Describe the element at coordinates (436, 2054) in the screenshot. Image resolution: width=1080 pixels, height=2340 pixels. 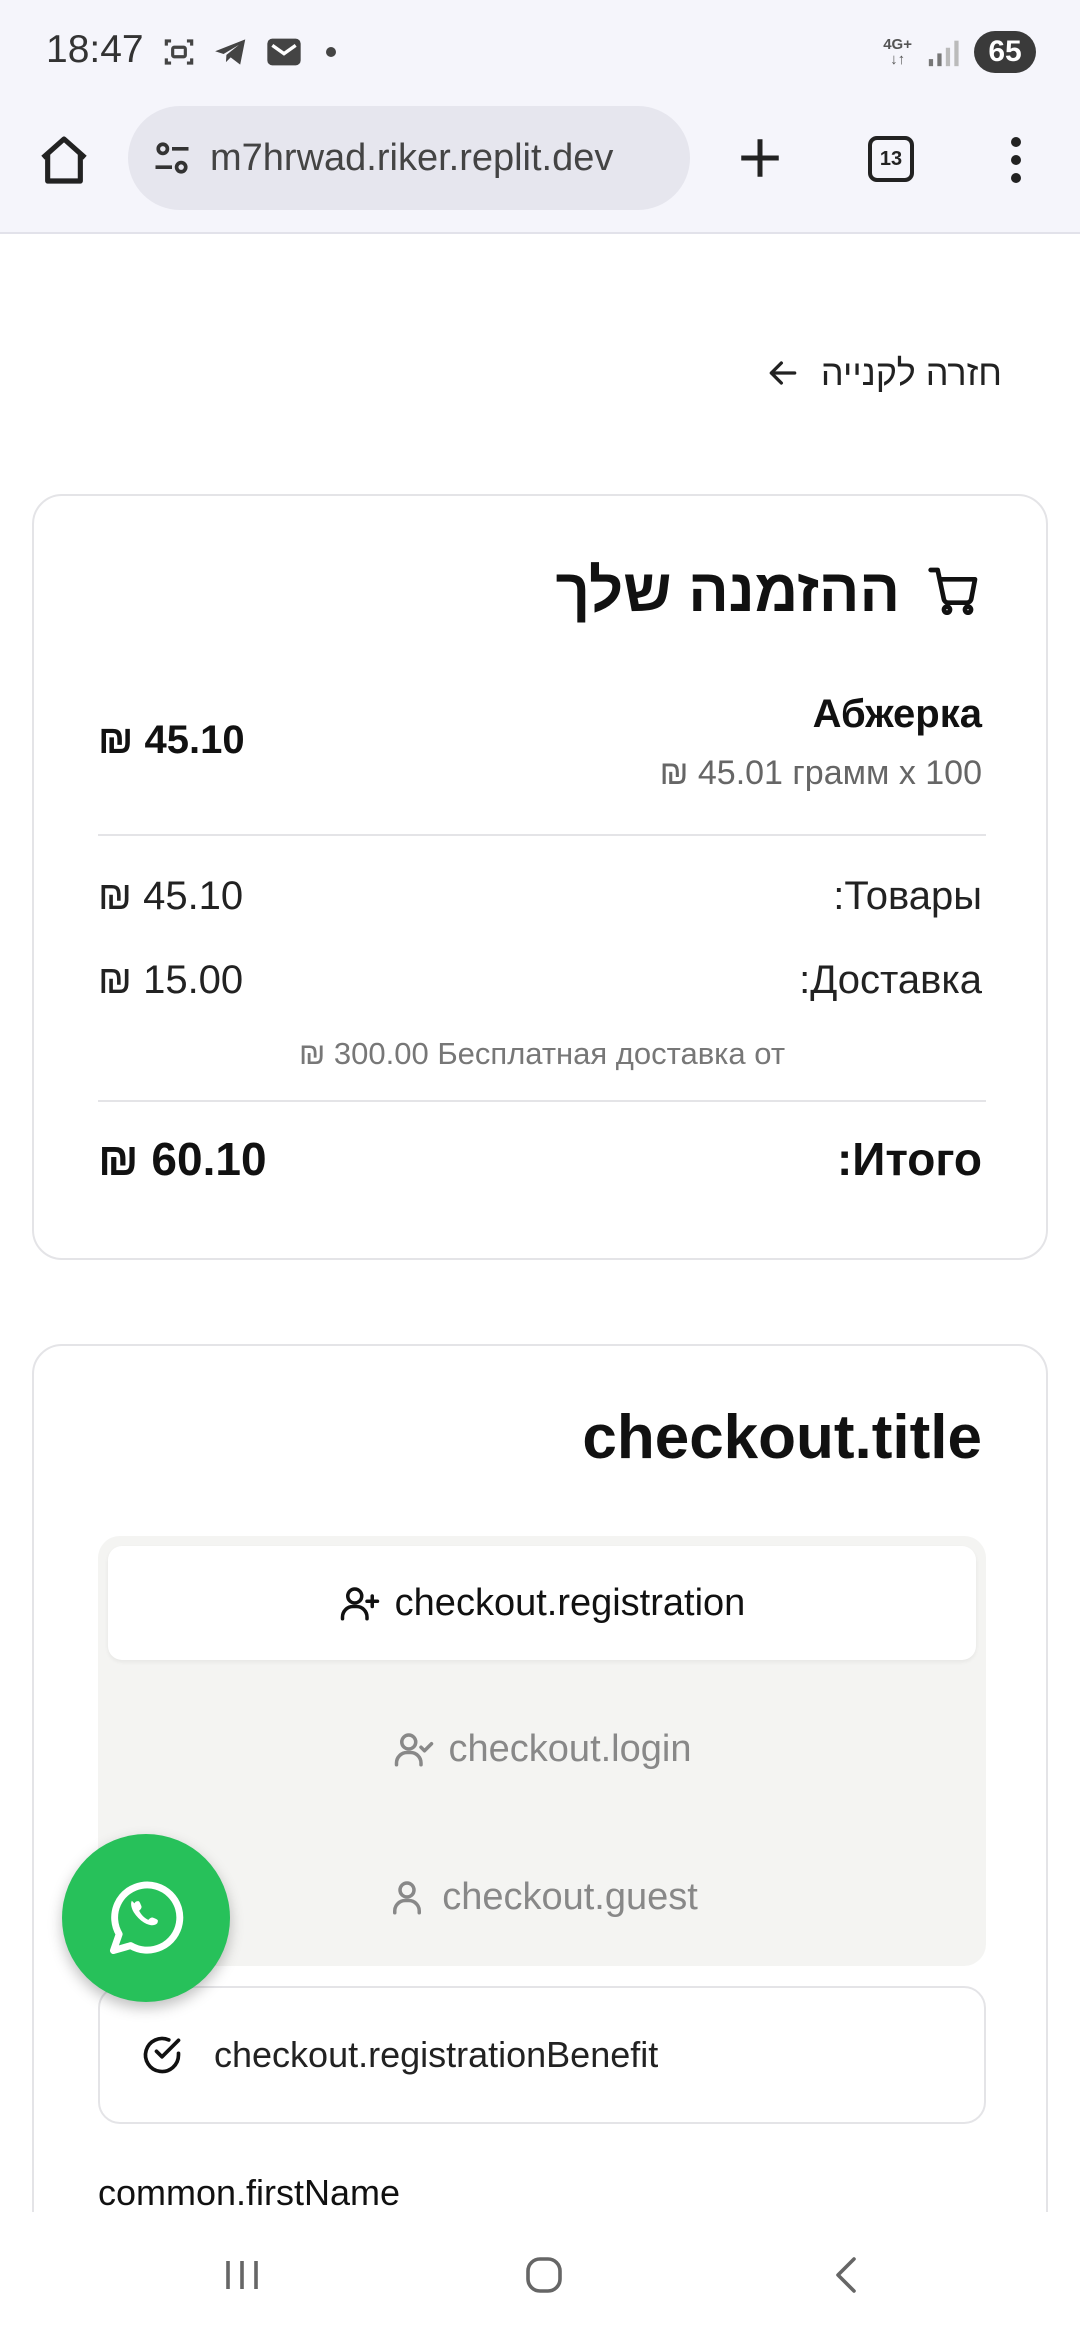
I see `registration-benefit-text: checkout.registrationBenefit` at that location.